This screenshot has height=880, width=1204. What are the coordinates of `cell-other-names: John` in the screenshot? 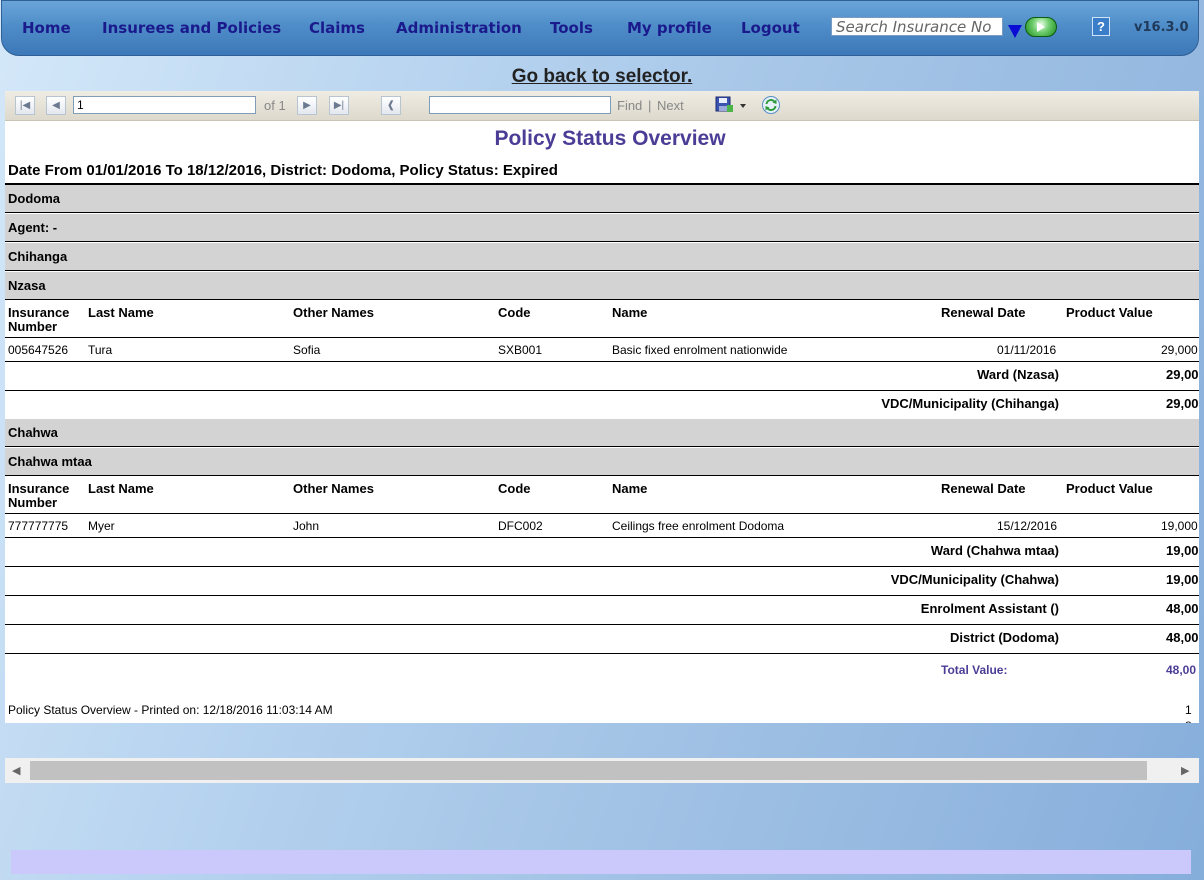 It's located at (306, 526).